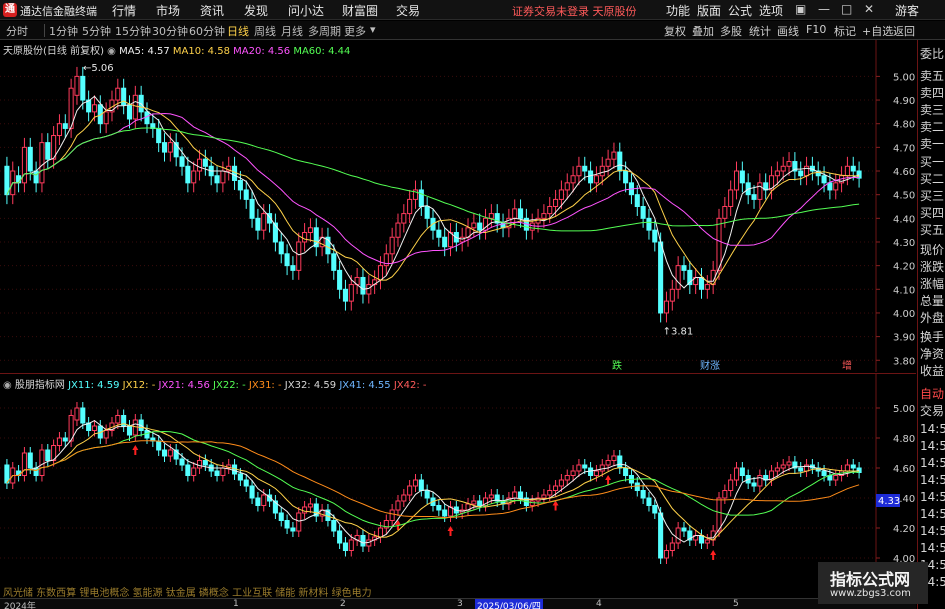 The image size is (945, 609). Describe the element at coordinates (408, 10) in the screenshot. I see `menu-jiaoyi: 交易` at that location.